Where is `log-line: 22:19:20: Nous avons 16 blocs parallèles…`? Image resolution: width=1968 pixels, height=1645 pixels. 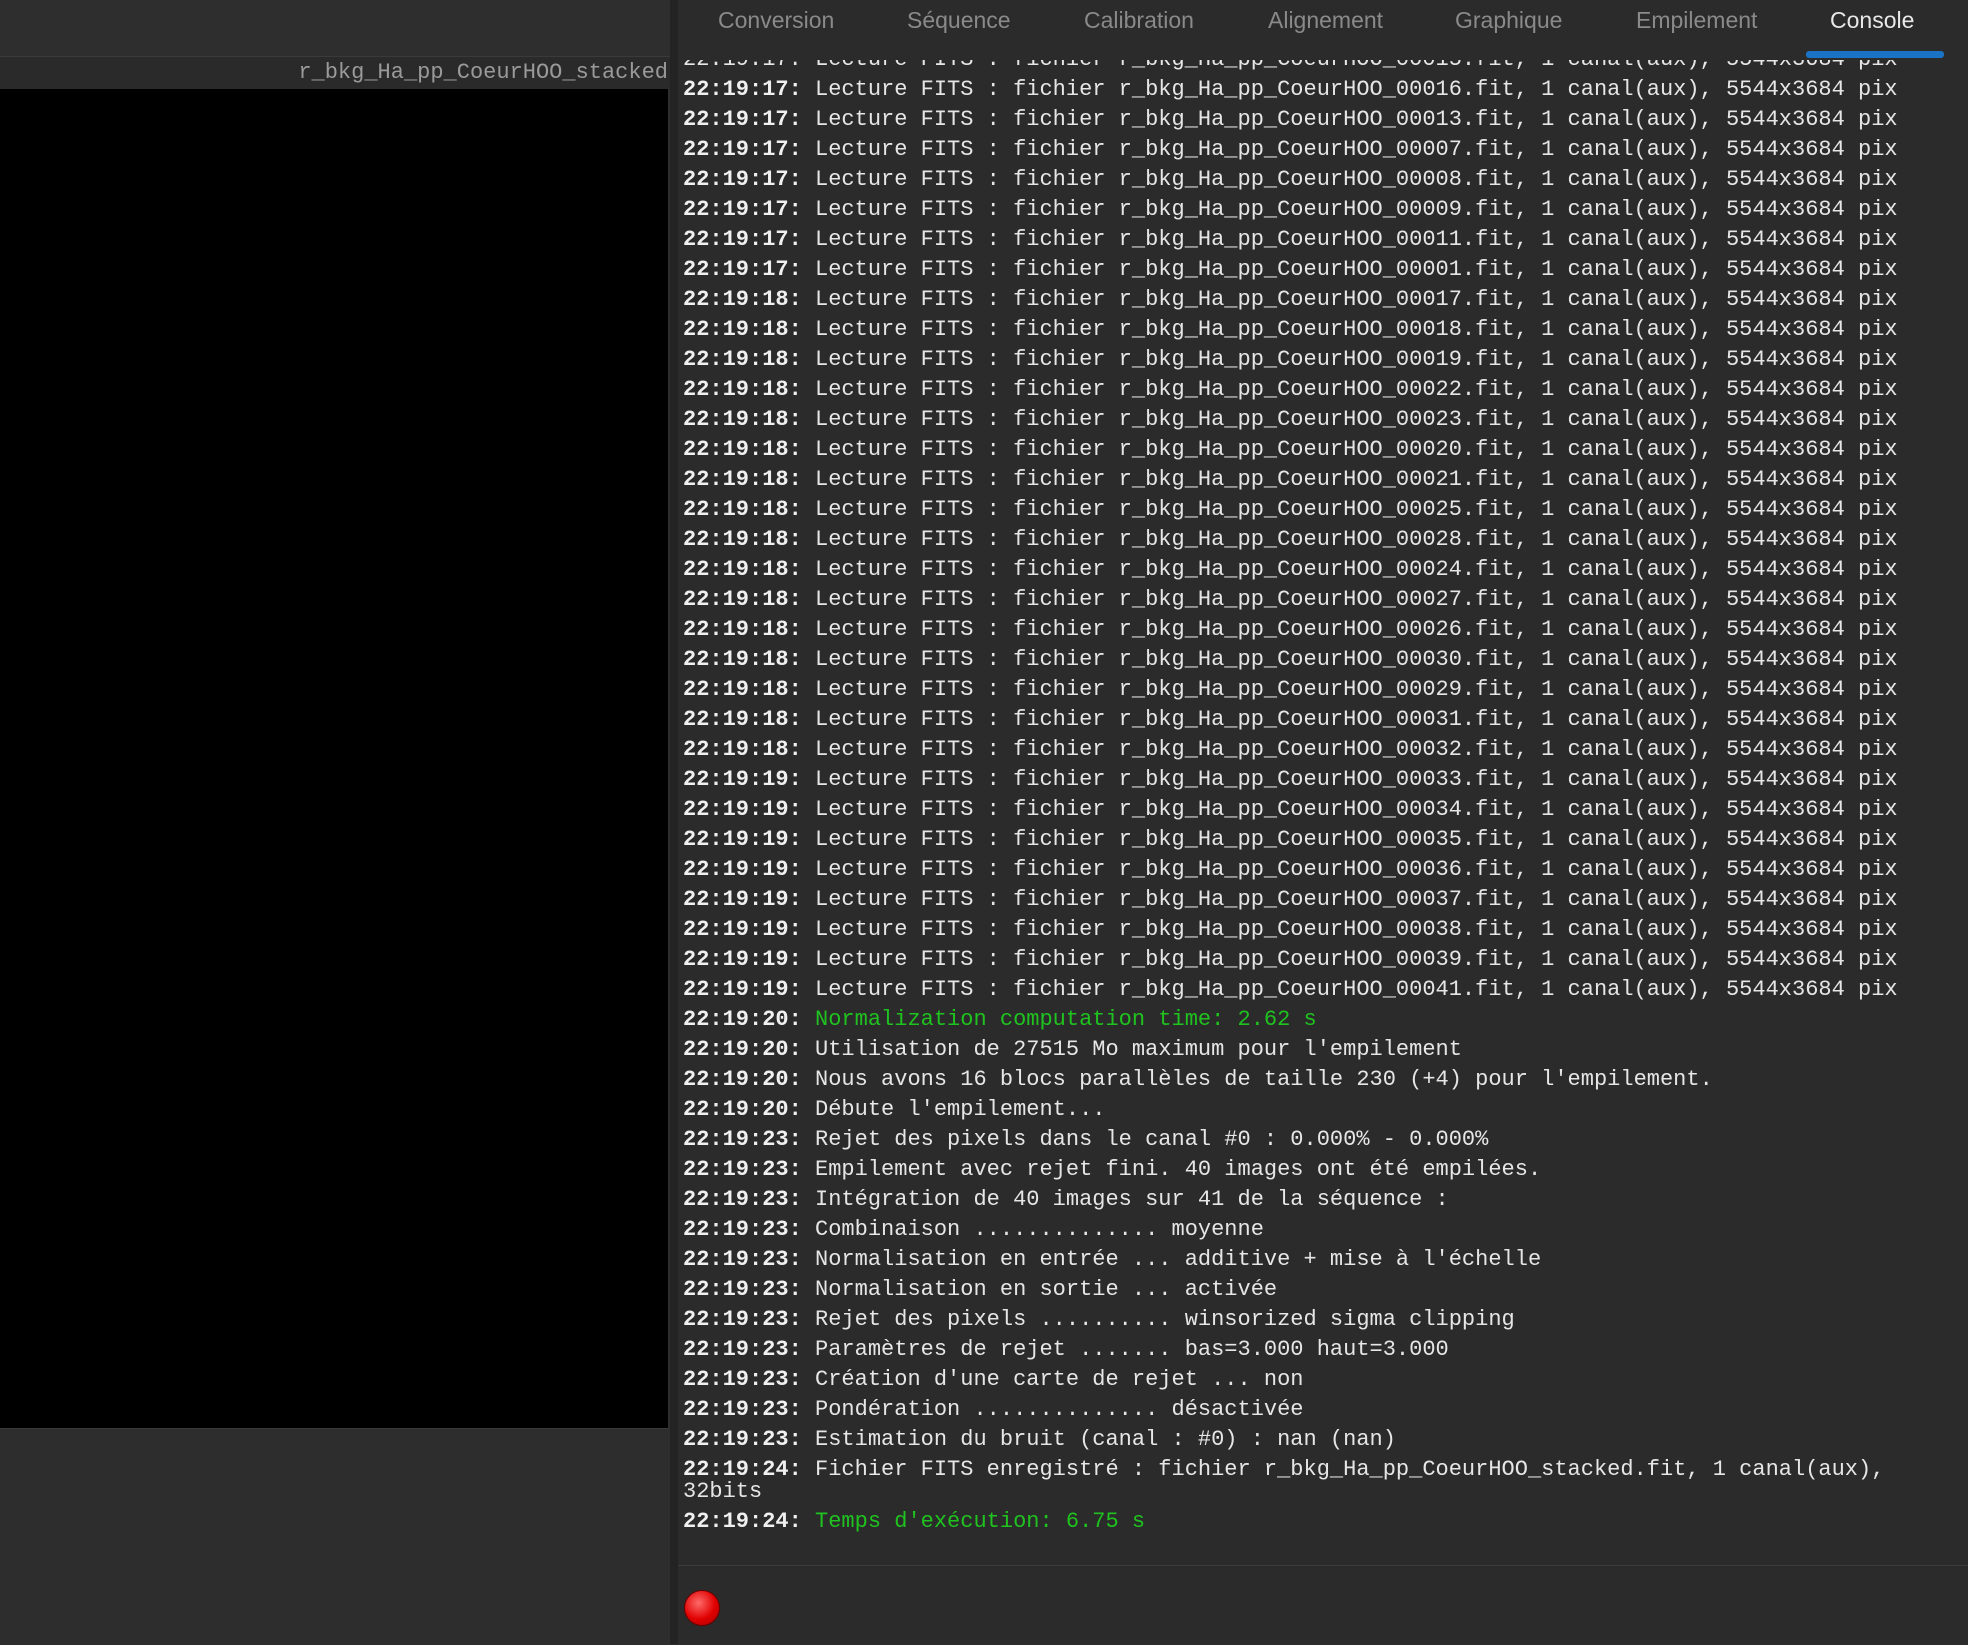
log-line: 22:19:20: Nous avons 16 blocs parallèles… is located at coordinates (1325, 1080).